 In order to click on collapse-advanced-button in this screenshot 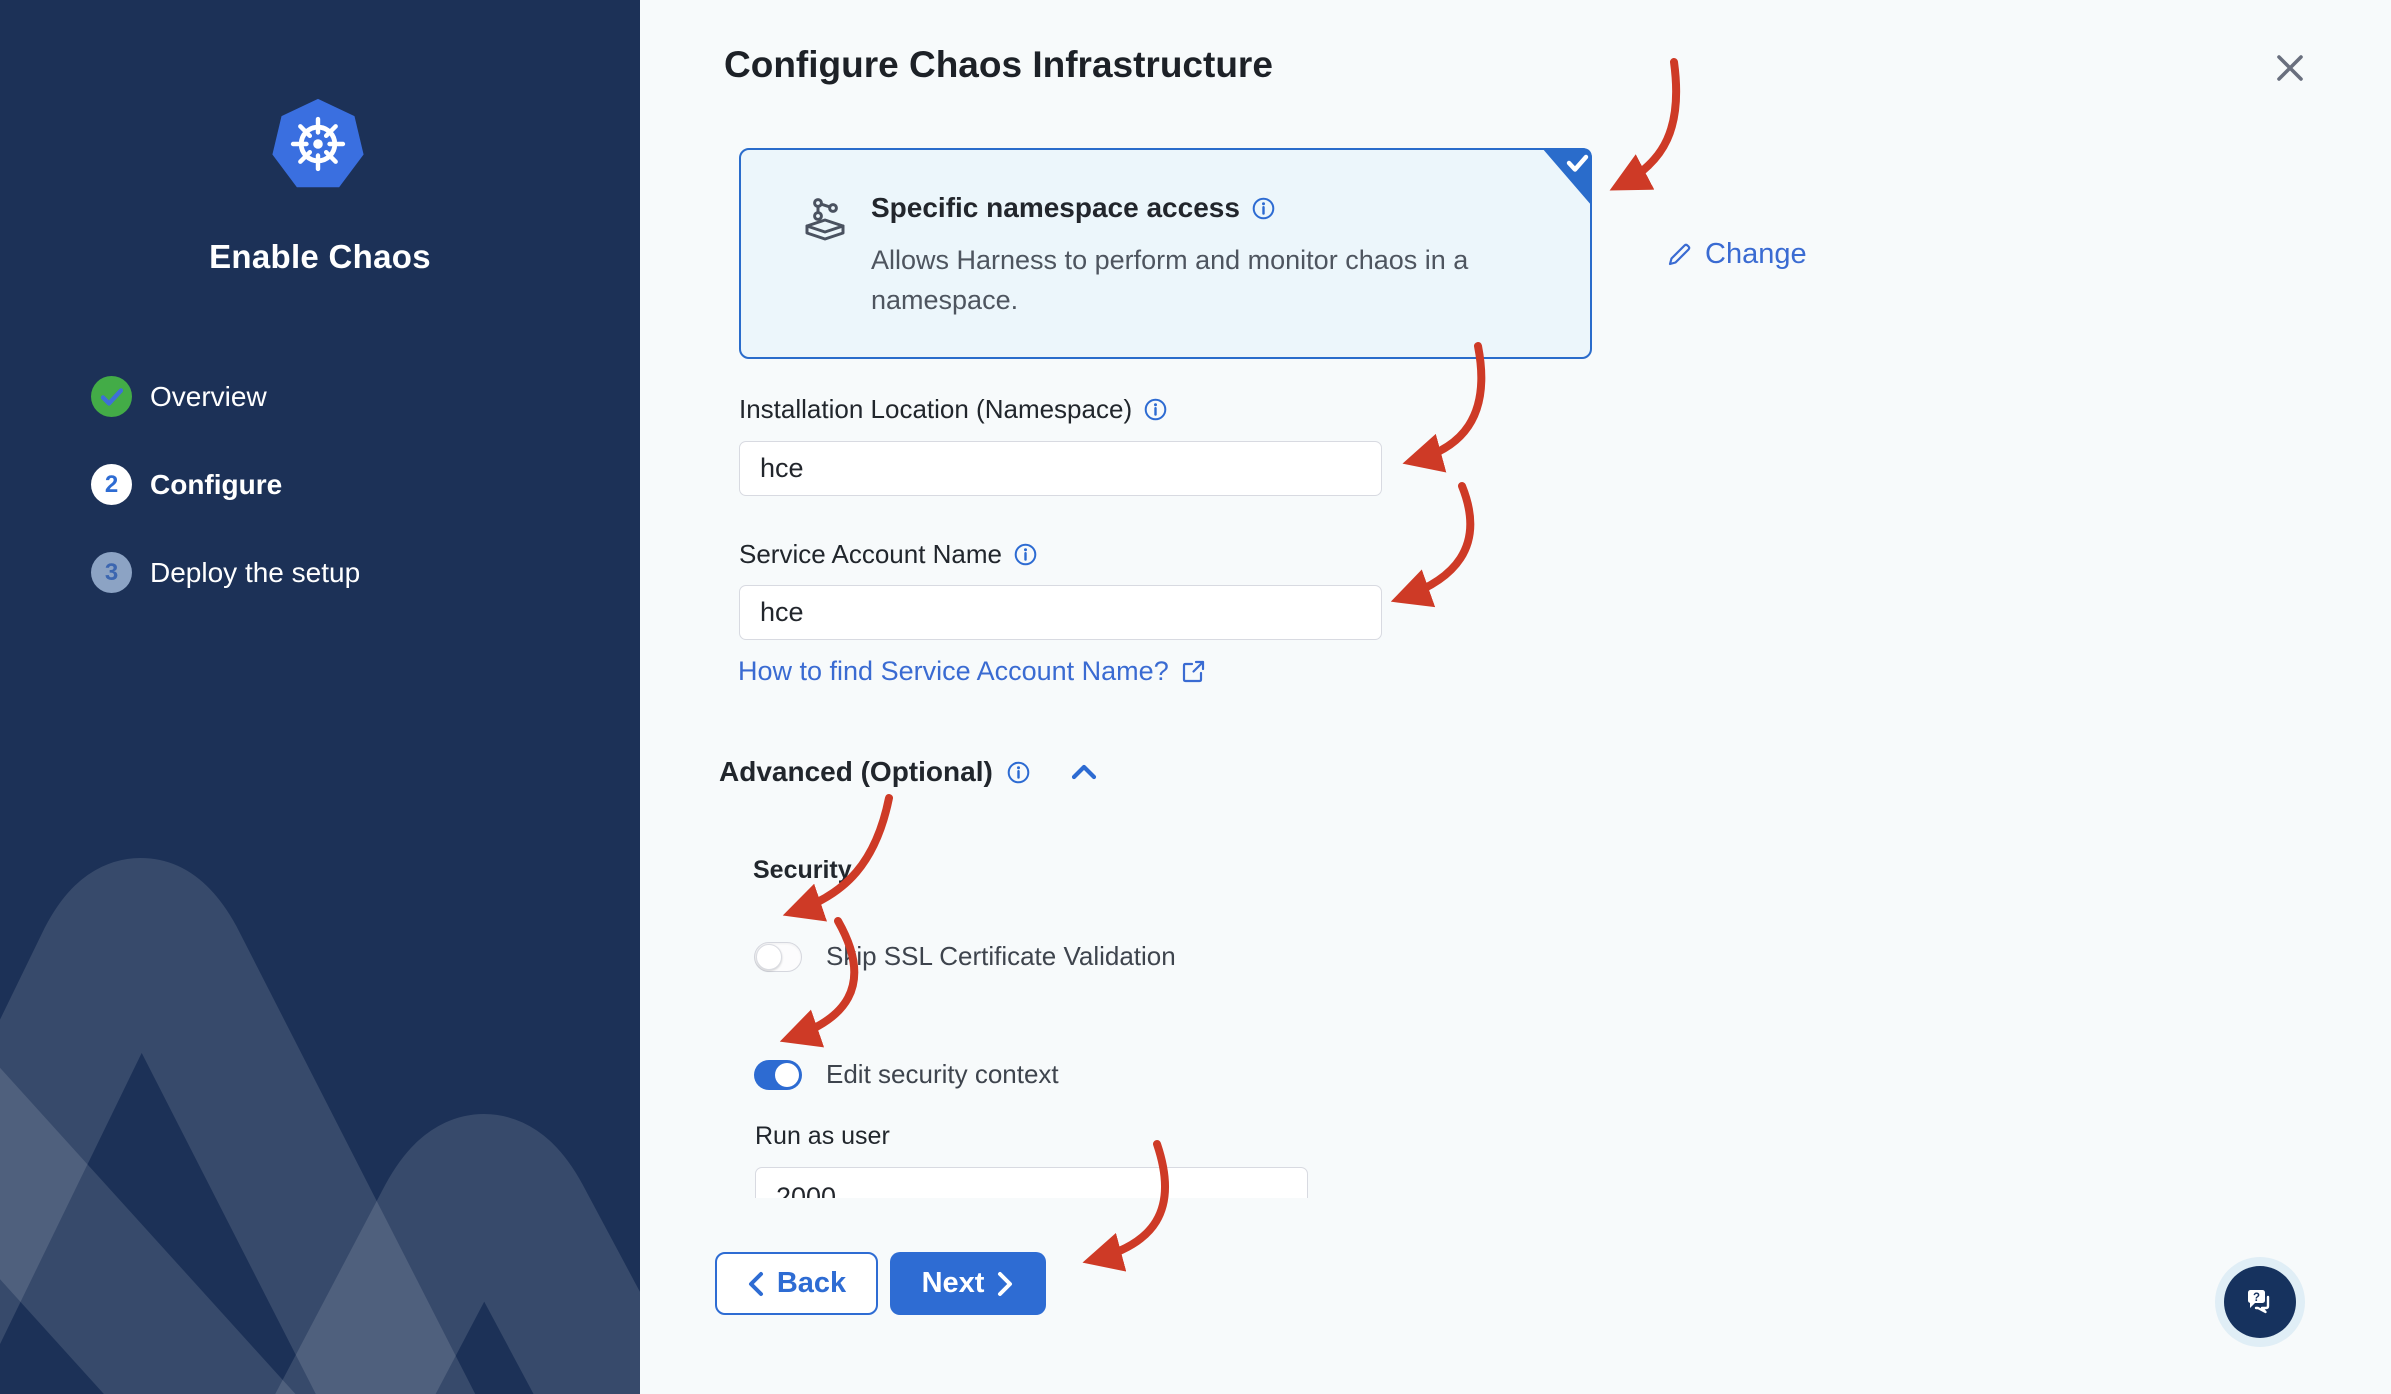, I will do `click(1084, 772)`.